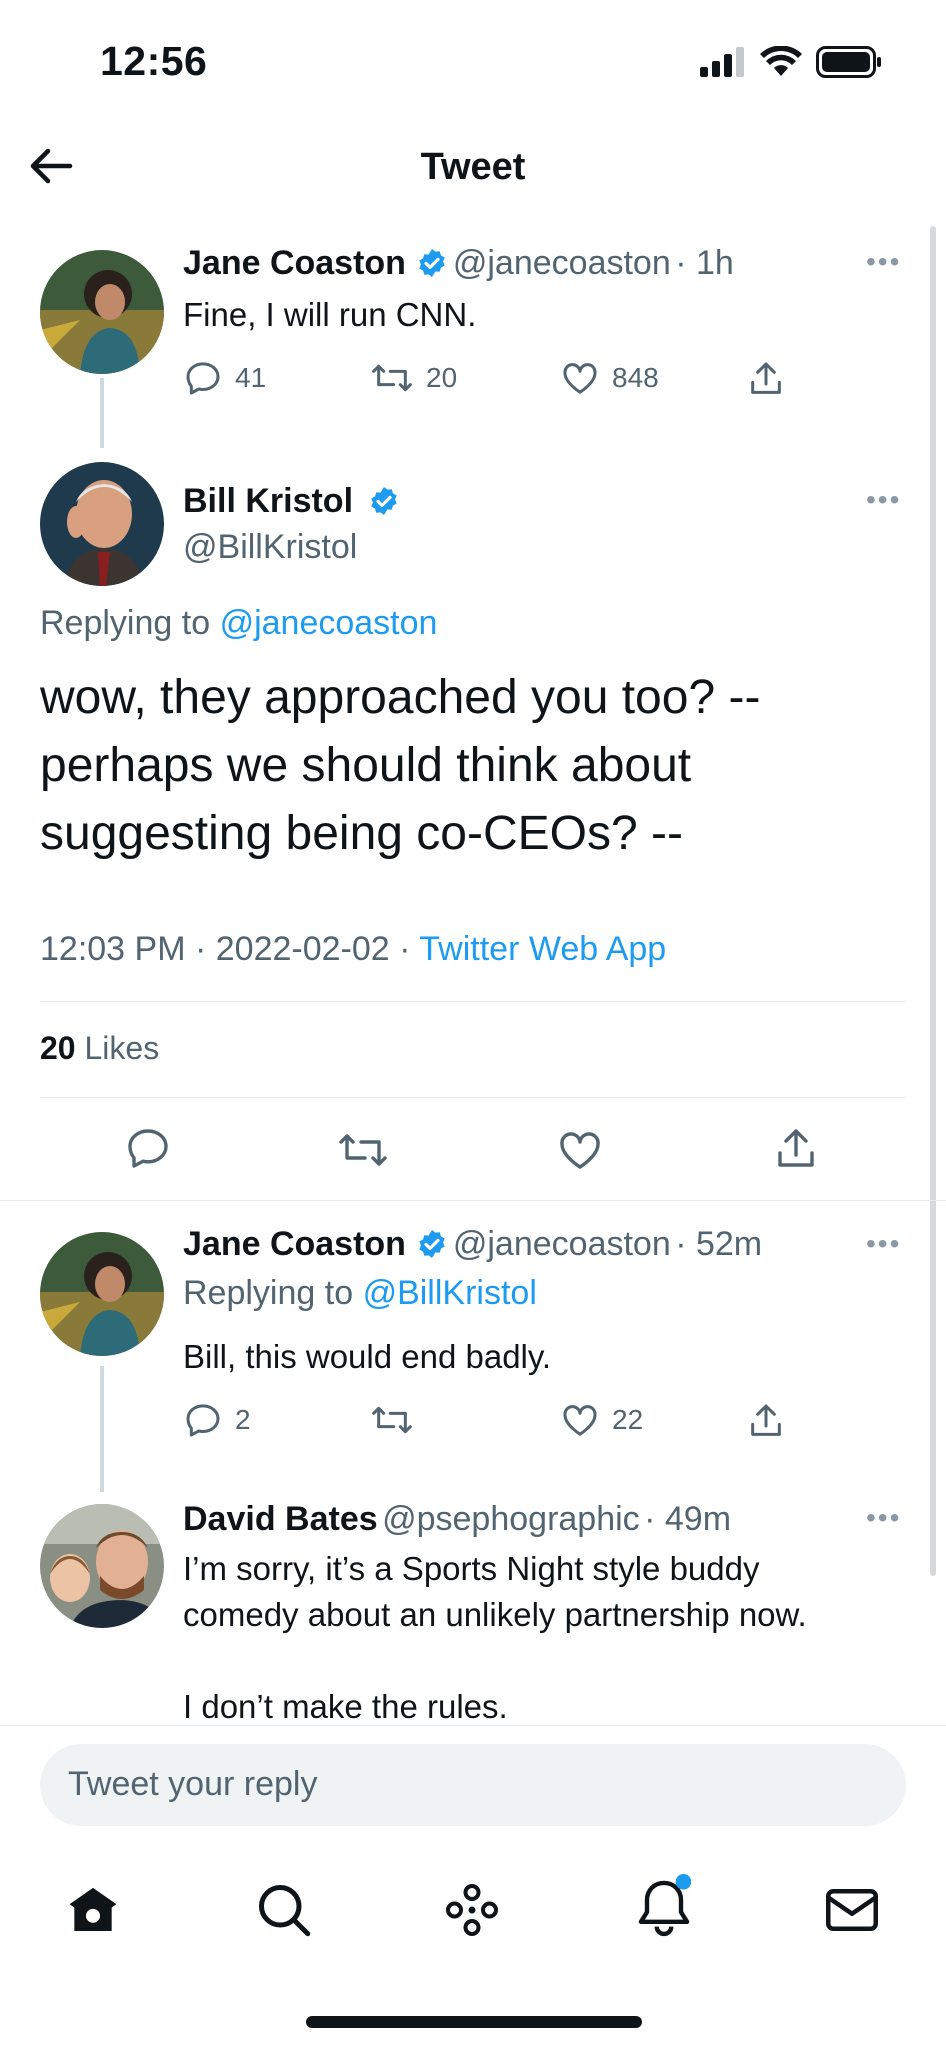 The image size is (946, 2048). What do you see at coordinates (243, 1419) in the screenshot?
I see `reply-count: 2` at bounding box center [243, 1419].